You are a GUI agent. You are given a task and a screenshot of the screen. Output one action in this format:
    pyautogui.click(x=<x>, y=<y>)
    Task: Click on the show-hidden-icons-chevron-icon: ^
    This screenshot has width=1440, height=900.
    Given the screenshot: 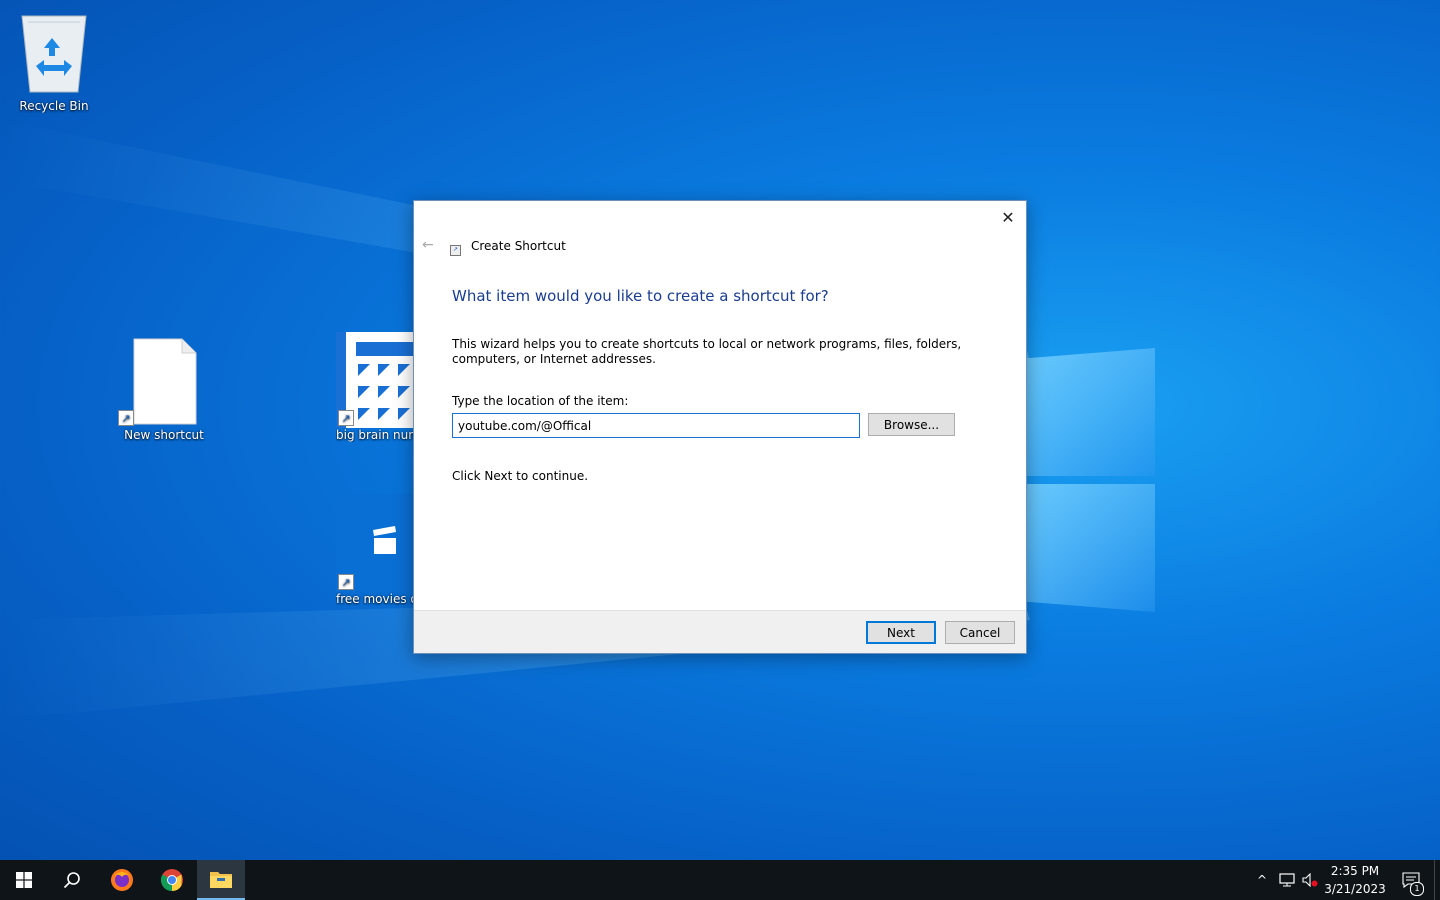 What is the action you would take?
    pyautogui.click(x=1262, y=880)
    